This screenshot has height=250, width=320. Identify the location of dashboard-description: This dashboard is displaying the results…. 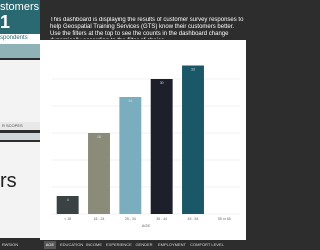
(147, 28).